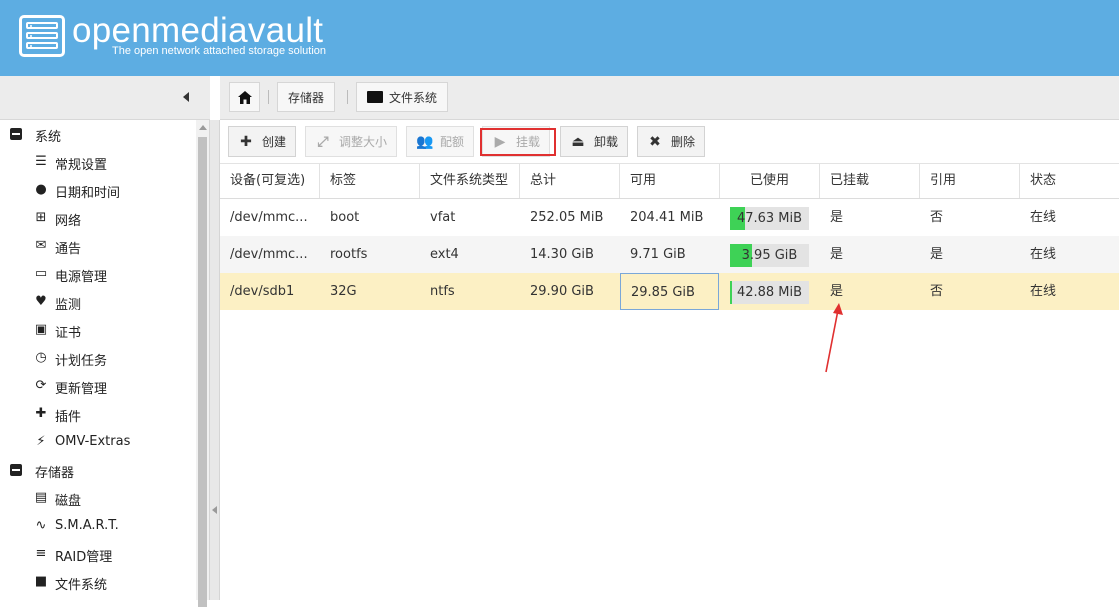  Describe the element at coordinates (81, 277) in the screenshot. I see `sidebar-item-label: 电源管理` at that location.